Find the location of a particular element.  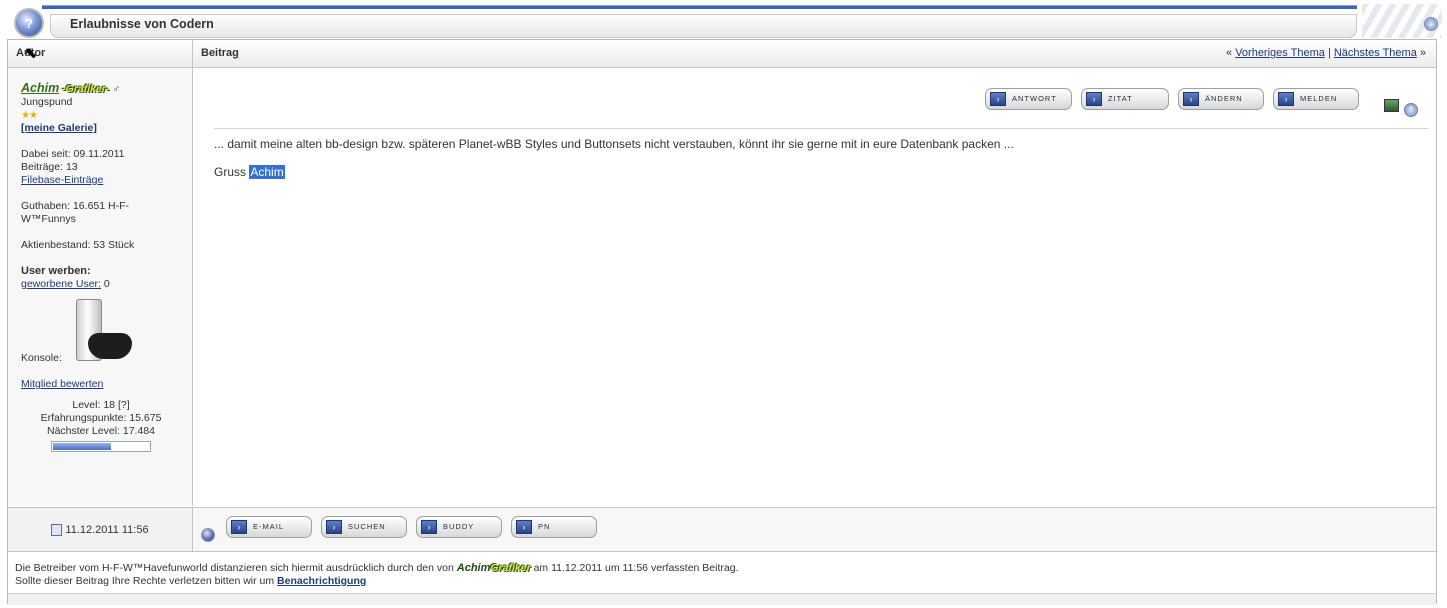

bottom-resize-strip is located at coordinates (722, 599).